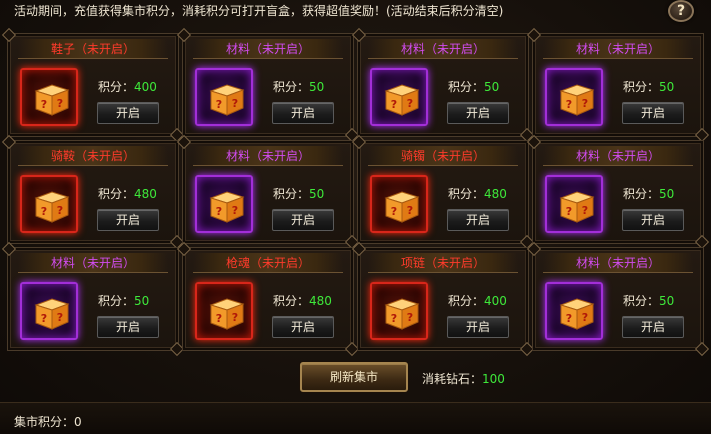 The width and height of the screenshot is (711, 434). What do you see at coordinates (93, 192) in the screenshot?
I see `box-card: 骑鞍（未开启）?? 积分：480 开启` at bounding box center [93, 192].